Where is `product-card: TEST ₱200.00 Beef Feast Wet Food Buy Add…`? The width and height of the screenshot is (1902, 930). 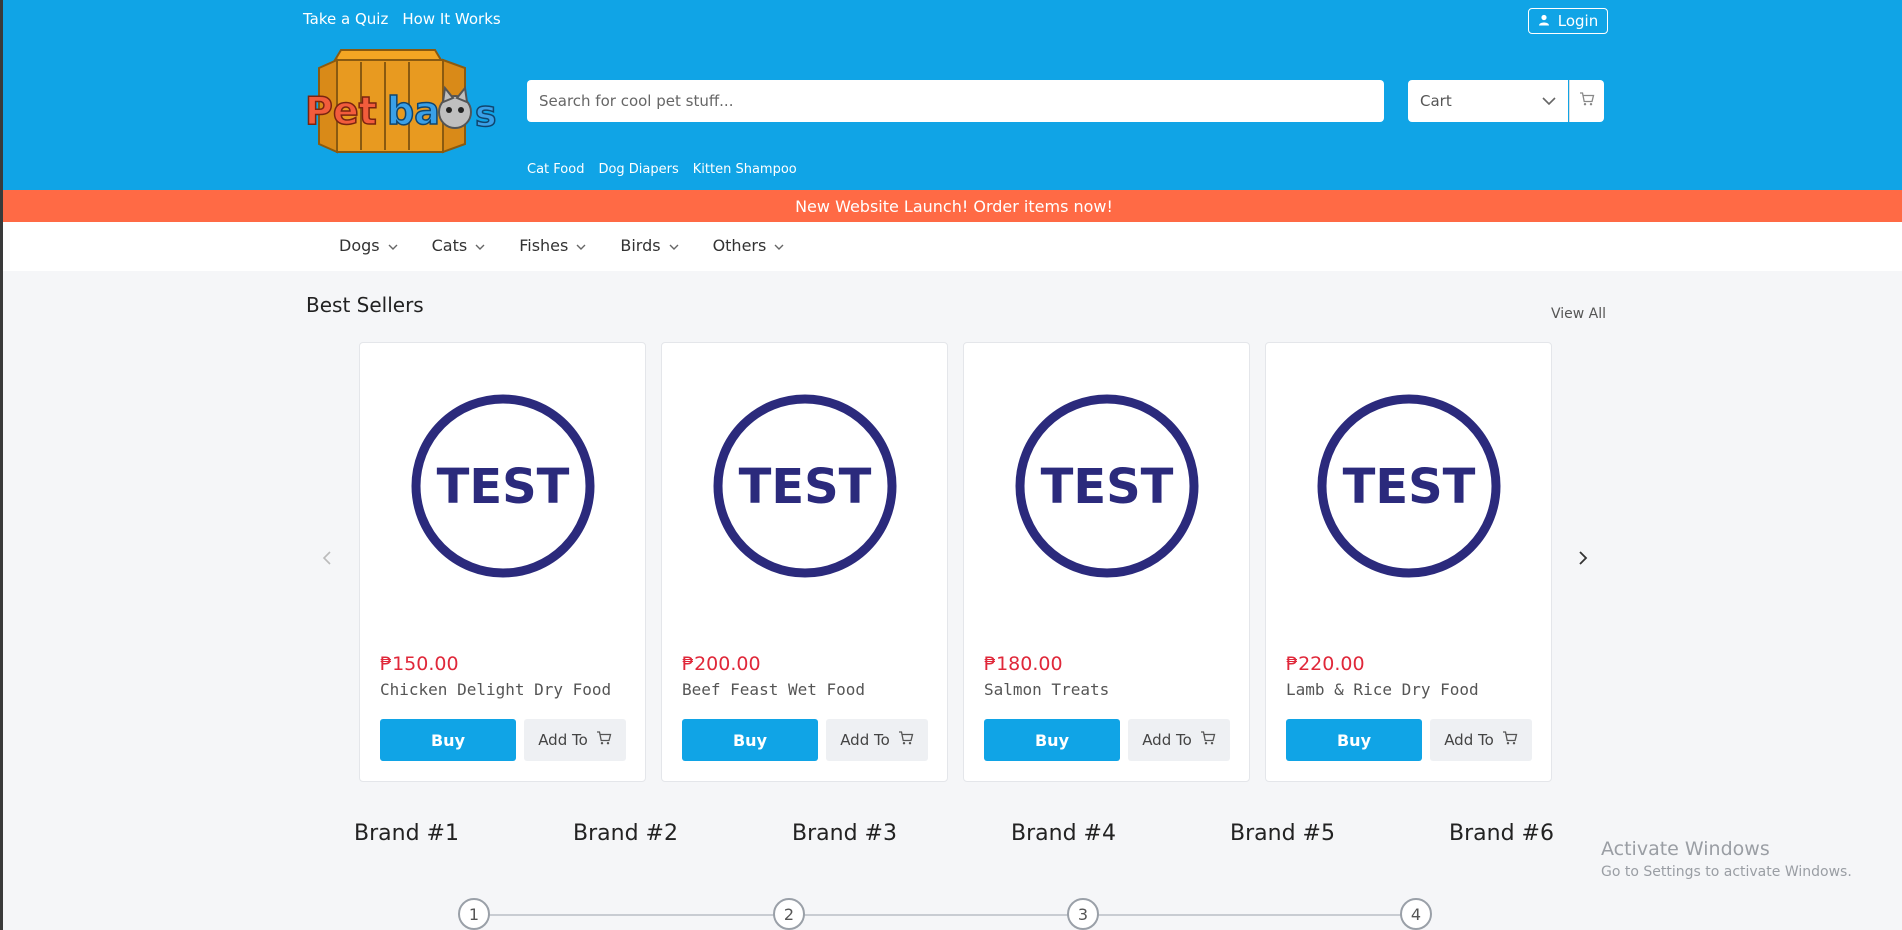 product-card: TEST ₱200.00 Beef Feast Wet Food Buy Add… is located at coordinates (804, 562).